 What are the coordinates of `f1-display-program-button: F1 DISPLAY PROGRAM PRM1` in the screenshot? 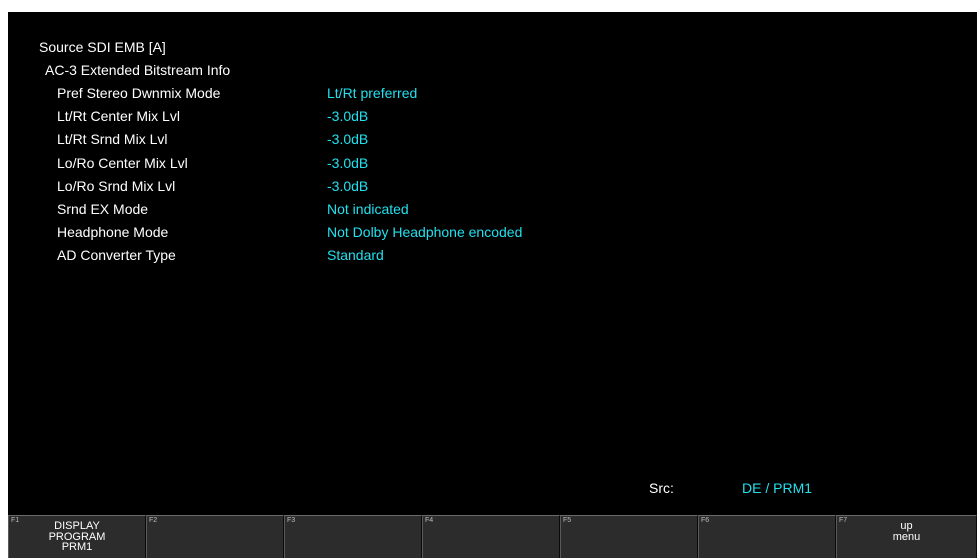 It's located at (77, 536).